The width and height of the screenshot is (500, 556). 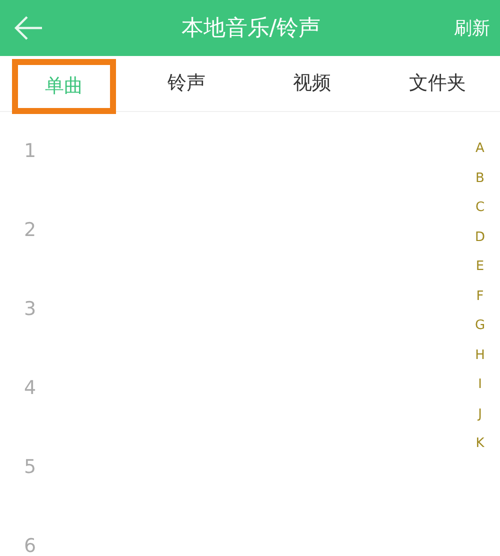 I want to click on row-number: 5, so click(x=30, y=467).